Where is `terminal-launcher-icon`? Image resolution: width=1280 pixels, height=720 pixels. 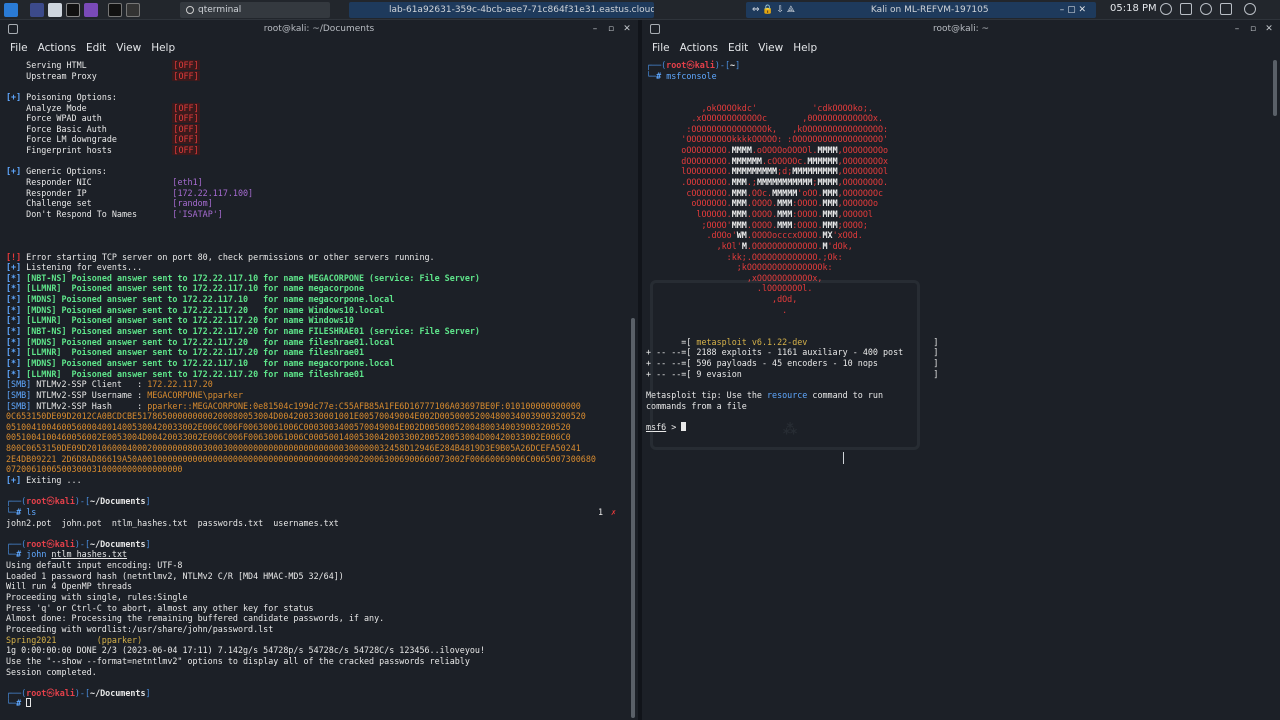
terminal-launcher-icon is located at coordinates (73, 9).